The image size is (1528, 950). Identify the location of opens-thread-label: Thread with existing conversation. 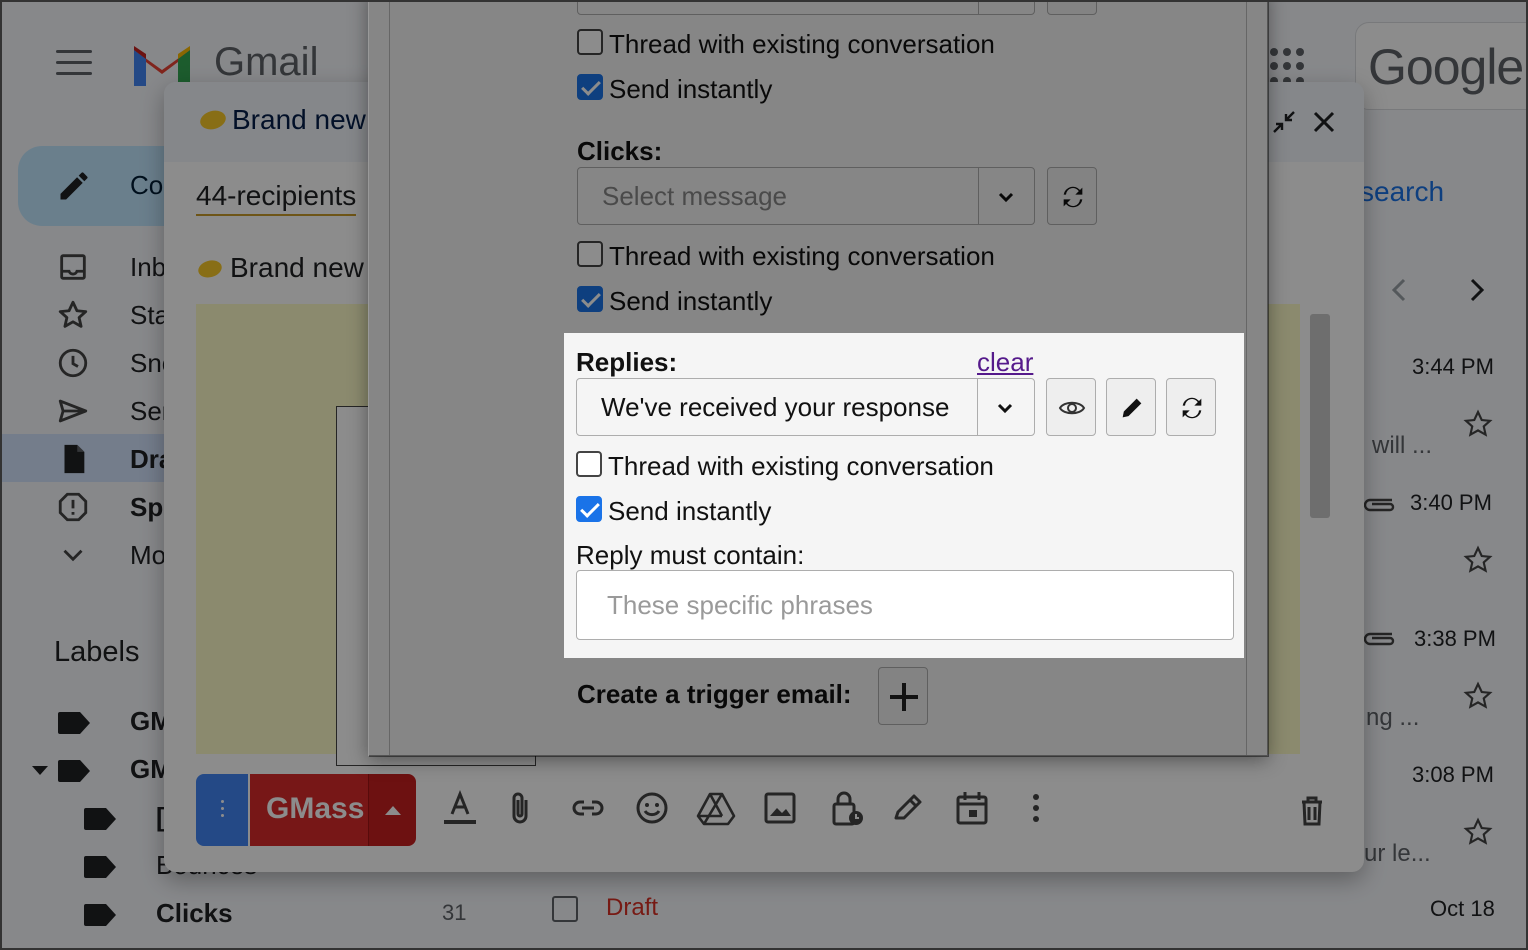
(802, 44).